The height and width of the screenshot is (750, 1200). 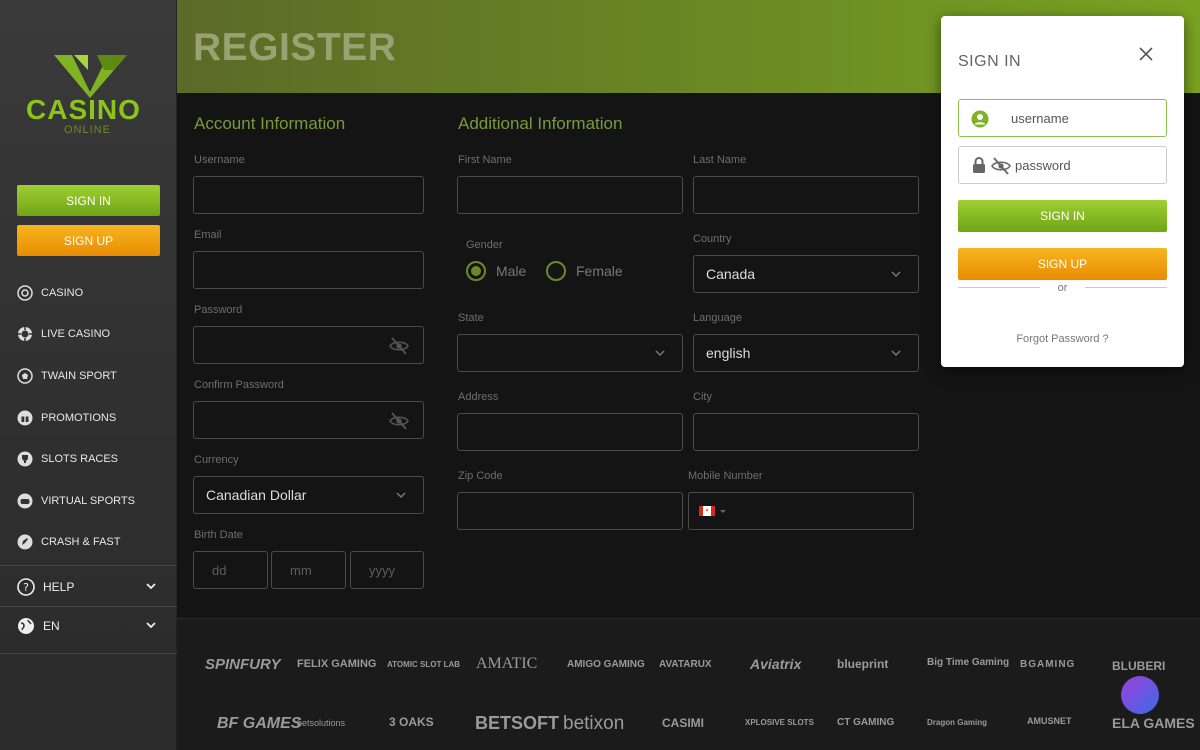 What do you see at coordinates (230, 570) in the screenshot?
I see `birth-day-input: dd` at bounding box center [230, 570].